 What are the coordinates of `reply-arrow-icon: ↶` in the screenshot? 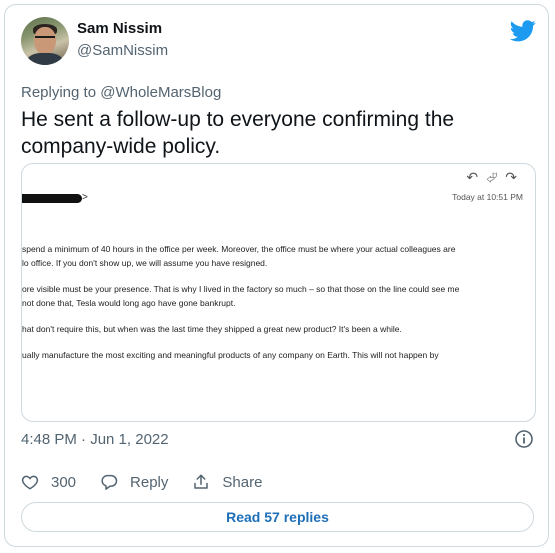 It's located at (476, 178).